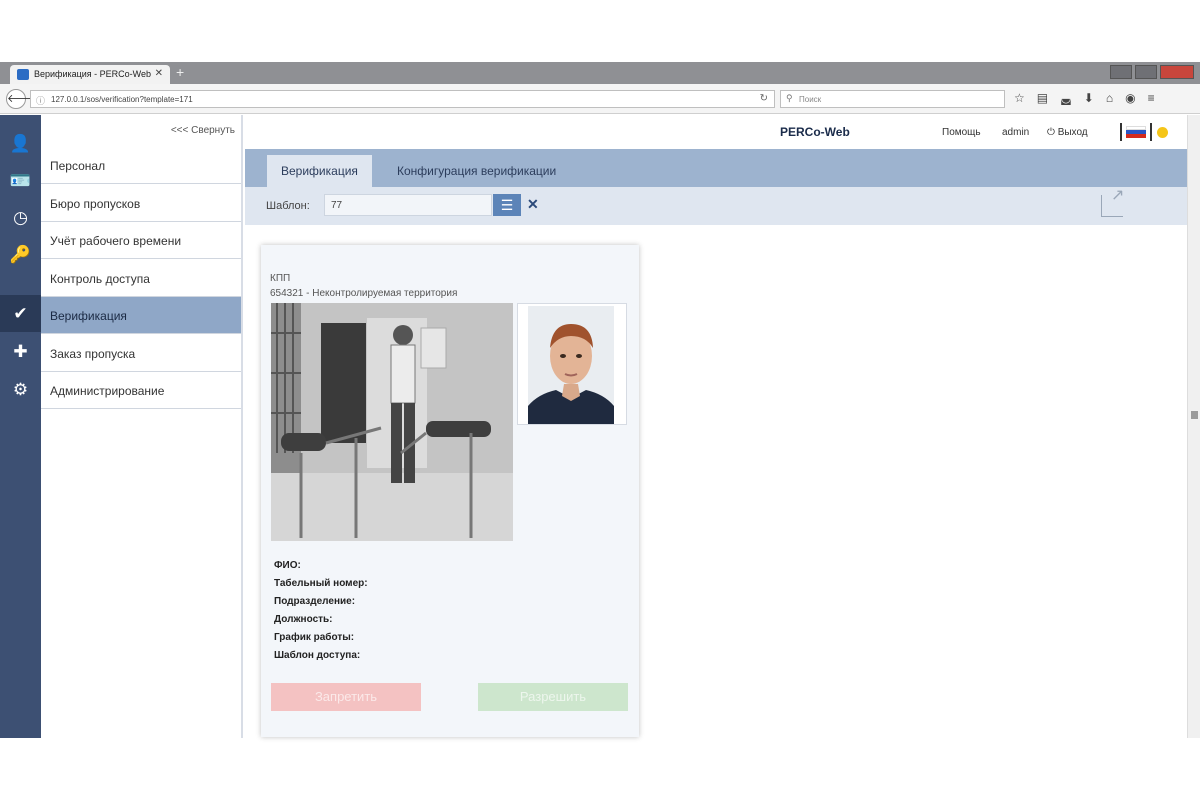 The image size is (1200, 800). I want to click on camera-snapshot, so click(392, 422).